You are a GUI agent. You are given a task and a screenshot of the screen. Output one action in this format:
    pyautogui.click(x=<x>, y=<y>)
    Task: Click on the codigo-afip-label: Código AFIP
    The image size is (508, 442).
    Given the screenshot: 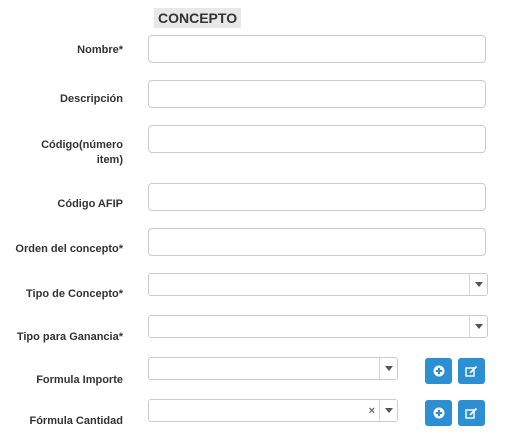 What is the action you would take?
    pyautogui.click(x=90, y=204)
    